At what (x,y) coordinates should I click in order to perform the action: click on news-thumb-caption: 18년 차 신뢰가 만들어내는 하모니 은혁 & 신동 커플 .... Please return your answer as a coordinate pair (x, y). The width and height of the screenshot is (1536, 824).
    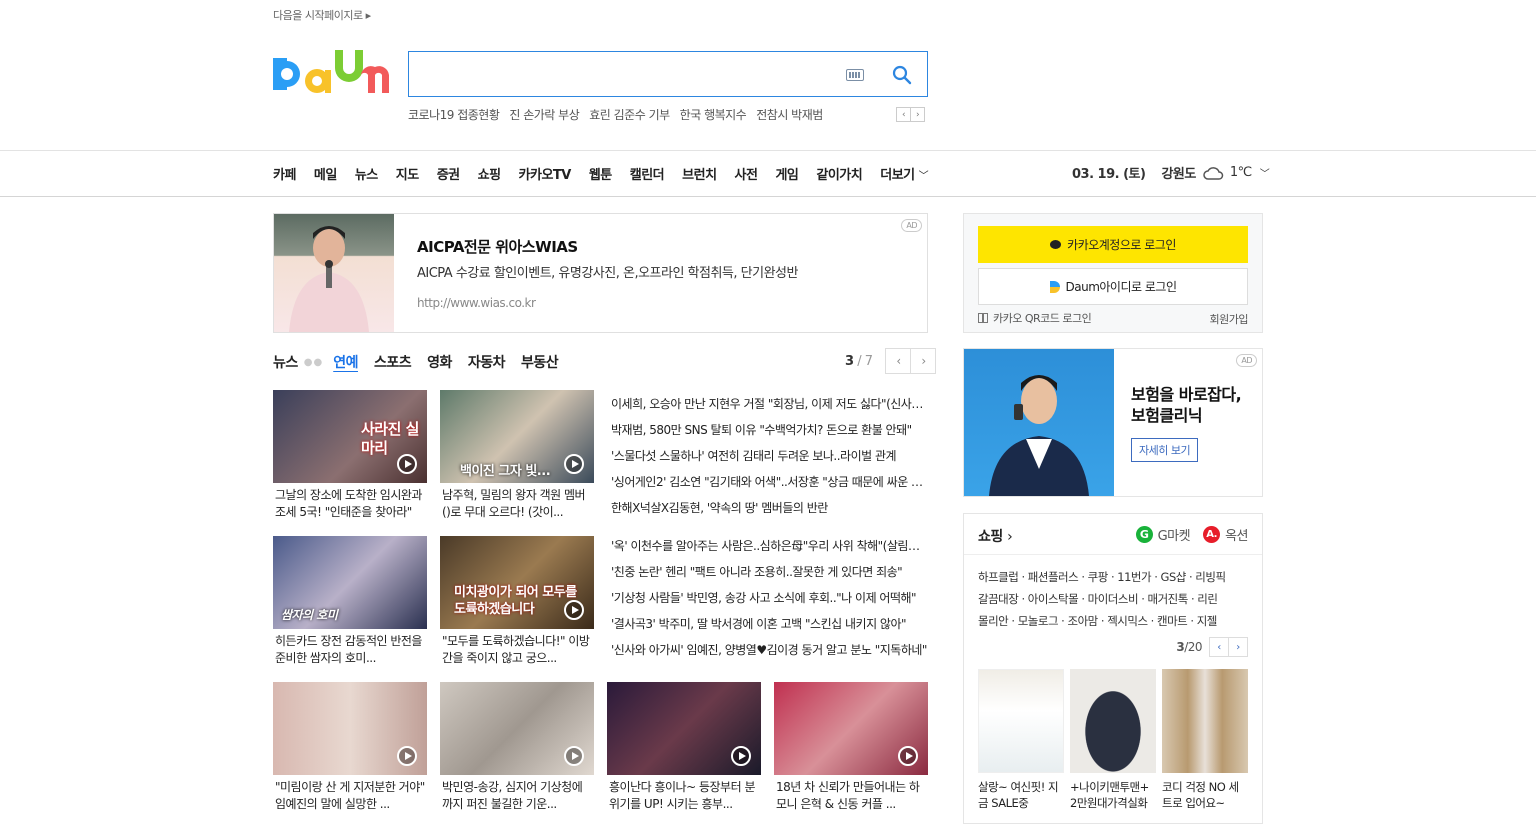
    Looking at the image, I should click on (851, 796).